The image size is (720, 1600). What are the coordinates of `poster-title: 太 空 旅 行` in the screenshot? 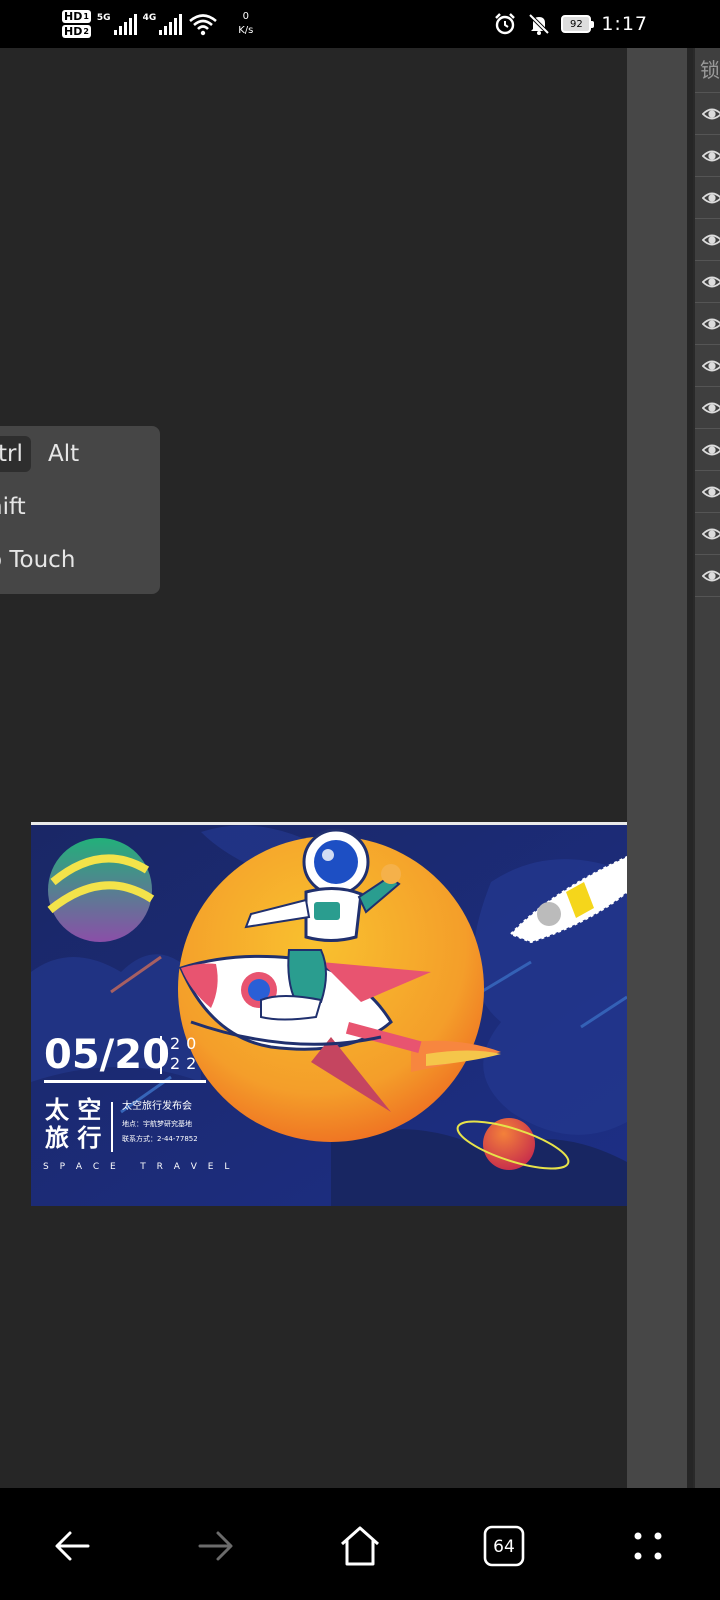 It's located at (73, 1124).